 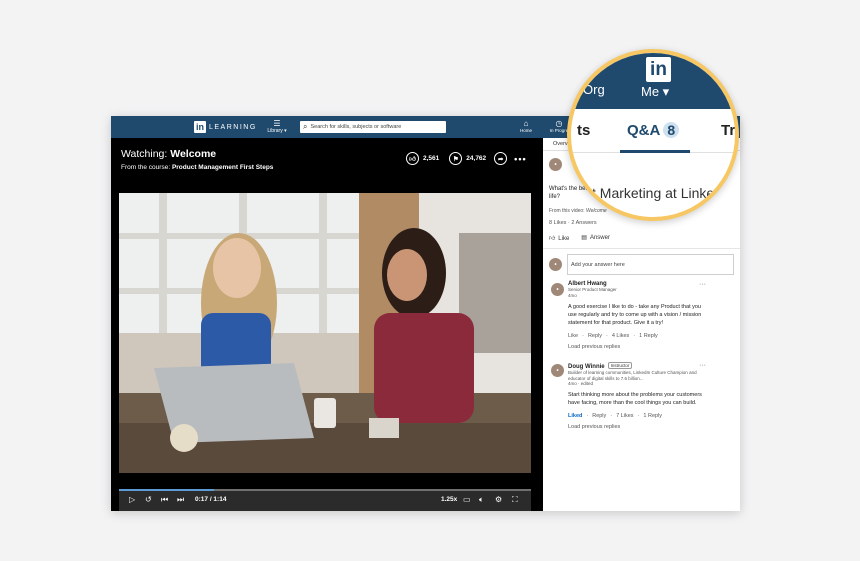 I want to click on magnified-me-menu: Me ▾, so click(x=655, y=91).